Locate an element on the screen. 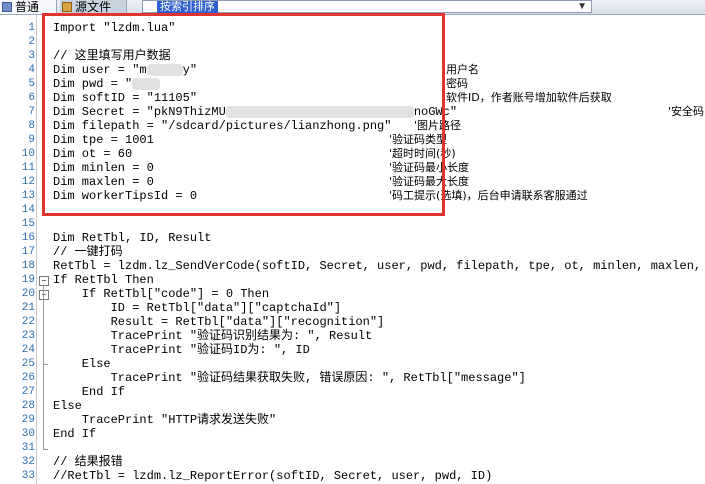 The height and width of the screenshot is (484, 705). line-number: 5 is located at coordinates (31, 84).